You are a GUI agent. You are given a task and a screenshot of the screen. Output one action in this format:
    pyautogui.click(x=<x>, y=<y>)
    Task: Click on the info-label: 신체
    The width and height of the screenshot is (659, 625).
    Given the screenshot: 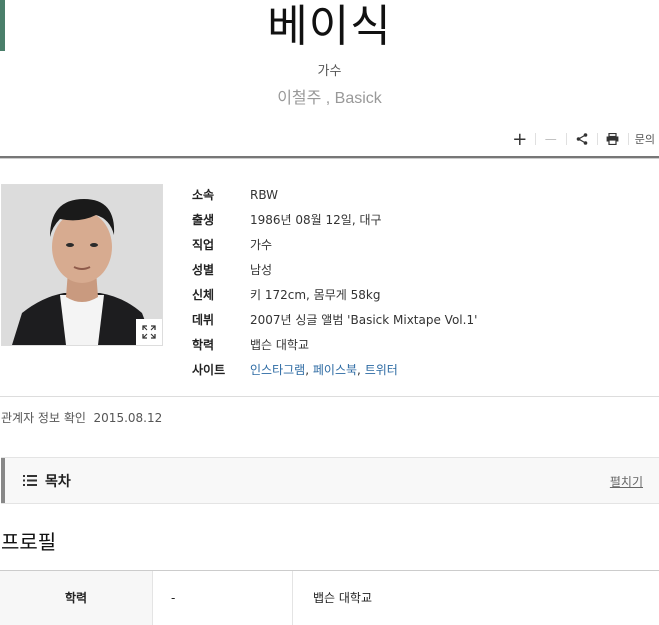 What is the action you would take?
    pyautogui.click(x=203, y=295)
    